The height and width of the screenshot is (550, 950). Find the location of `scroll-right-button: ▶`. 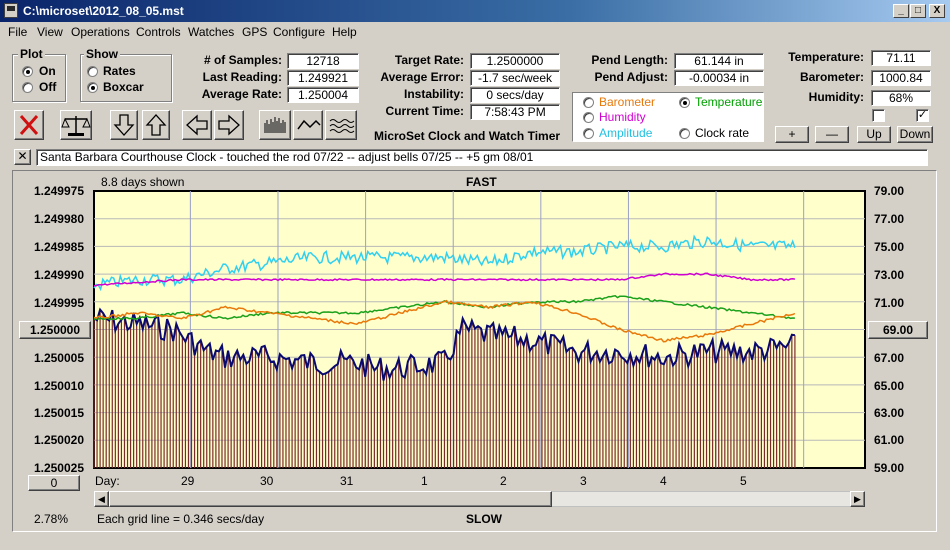

scroll-right-button: ▶ is located at coordinates (857, 499).